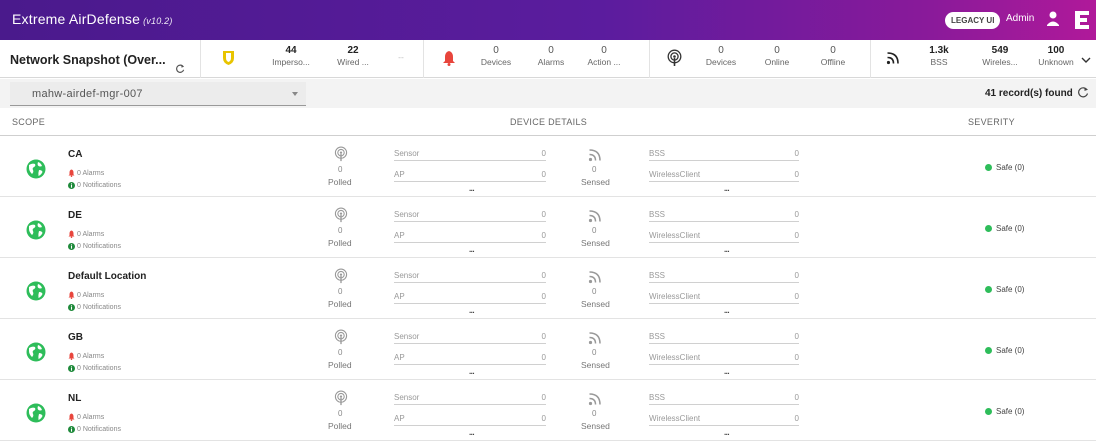  Describe the element at coordinates (1020, 18) in the screenshot. I see `admin-user-label: Admin` at that location.